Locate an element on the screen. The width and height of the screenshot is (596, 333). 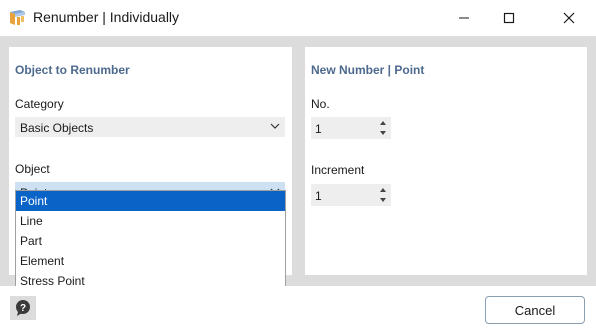
increment-label: Increment is located at coordinates (338, 170).